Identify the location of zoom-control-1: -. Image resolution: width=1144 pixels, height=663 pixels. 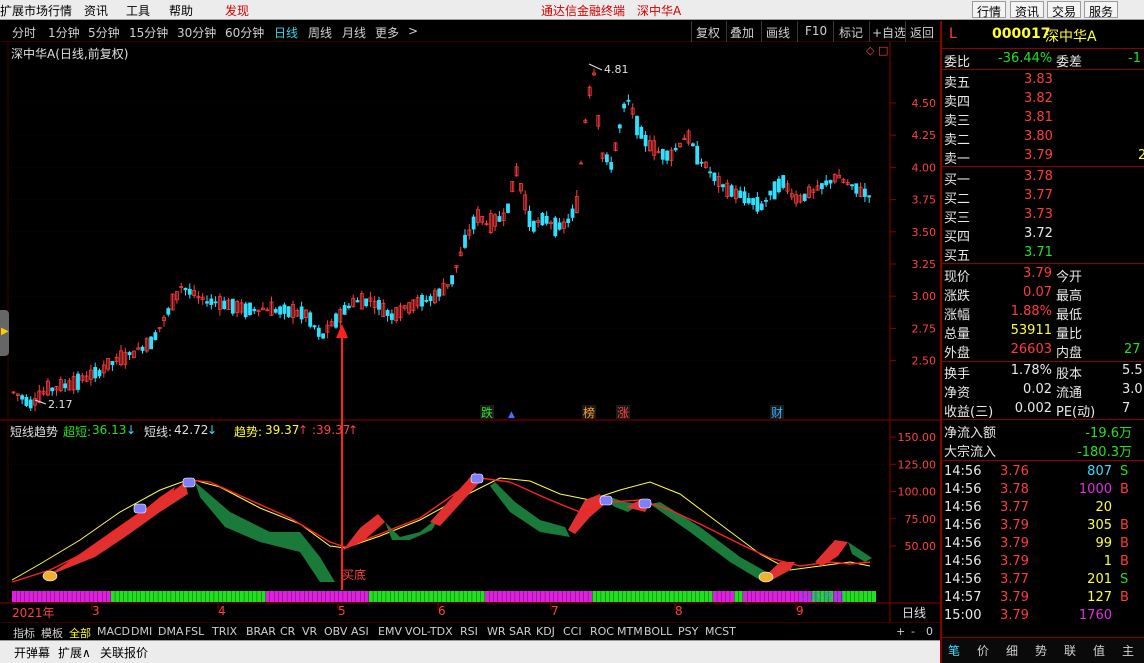
(913, 631).